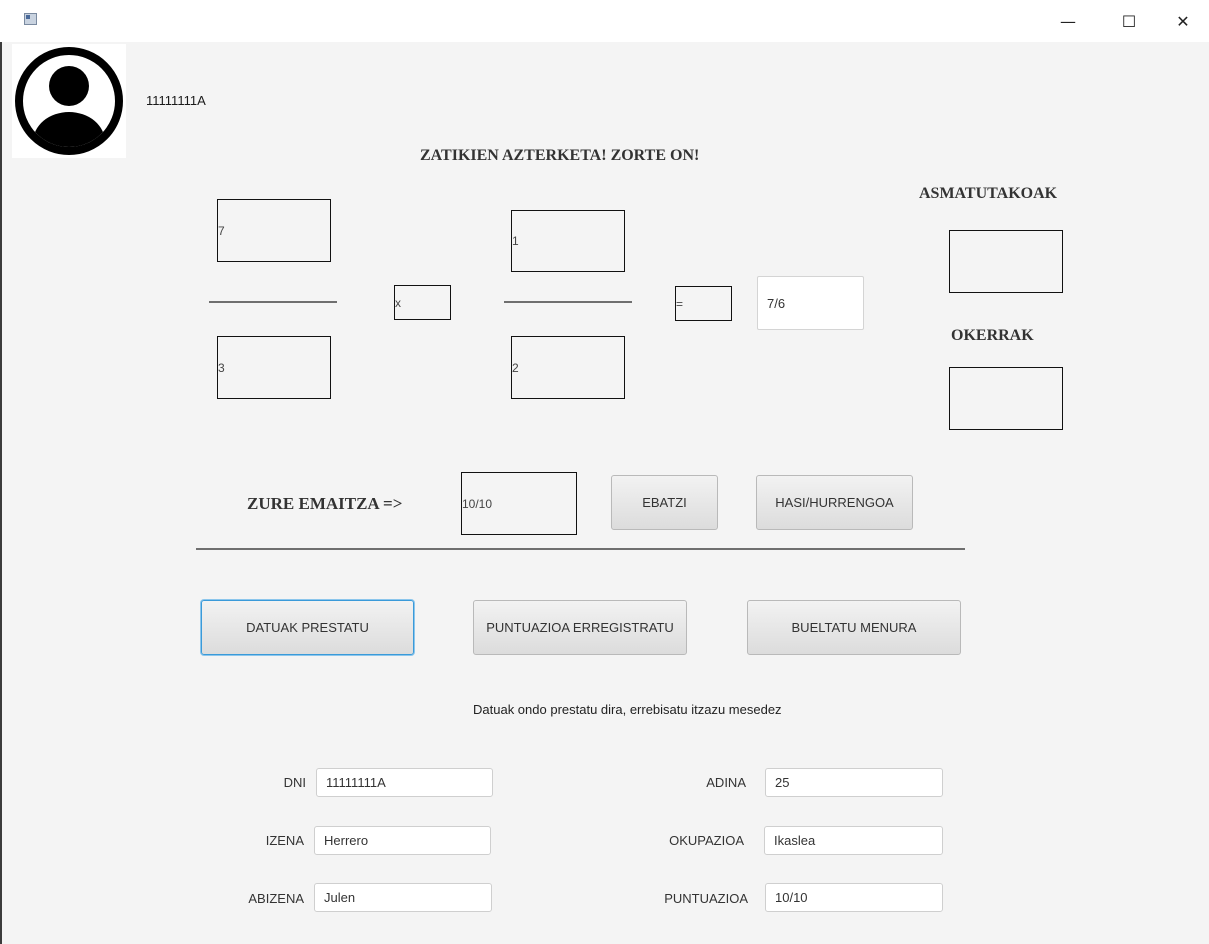 The width and height of the screenshot is (1209, 944). What do you see at coordinates (1006, 398) in the screenshot?
I see `wrong-count-box` at bounding box center [1006, 398].